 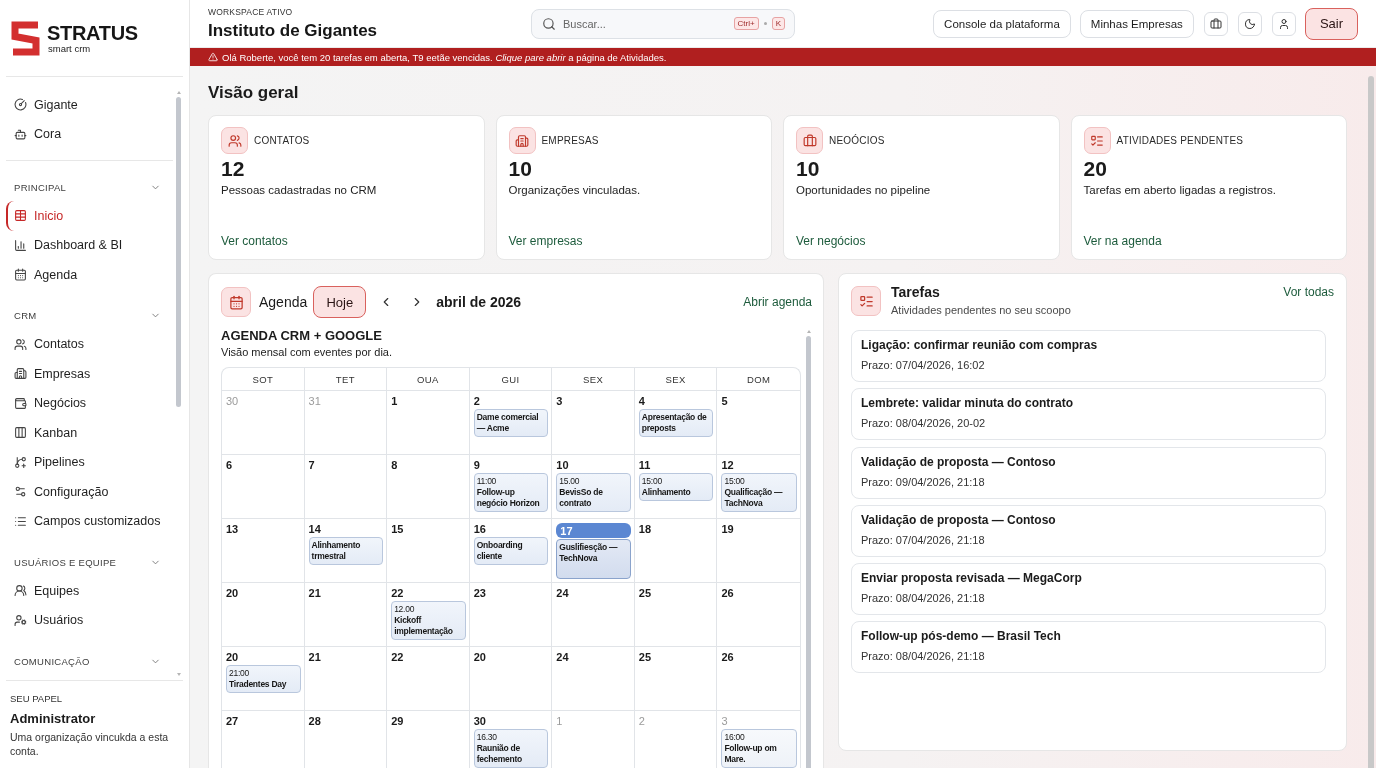 I want to click on day-number: 3, so click(x=559, y=401).